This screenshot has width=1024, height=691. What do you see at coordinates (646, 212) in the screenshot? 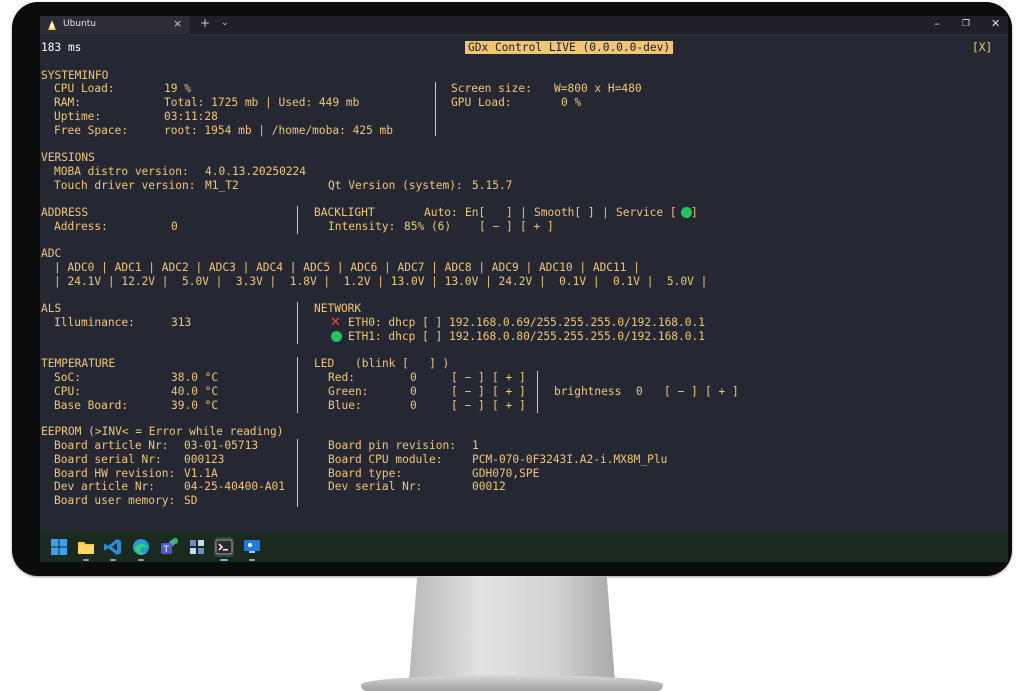
I see `service-checkbox: Service [` at bounding box center [646, 212].